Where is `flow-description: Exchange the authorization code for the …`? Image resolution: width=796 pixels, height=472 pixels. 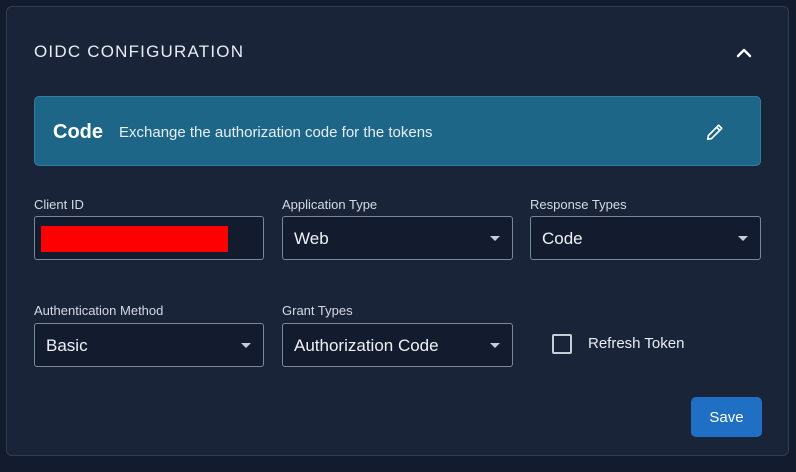
flow-description: Exchange the authorization code for the … is located at coordinates (276, 132).